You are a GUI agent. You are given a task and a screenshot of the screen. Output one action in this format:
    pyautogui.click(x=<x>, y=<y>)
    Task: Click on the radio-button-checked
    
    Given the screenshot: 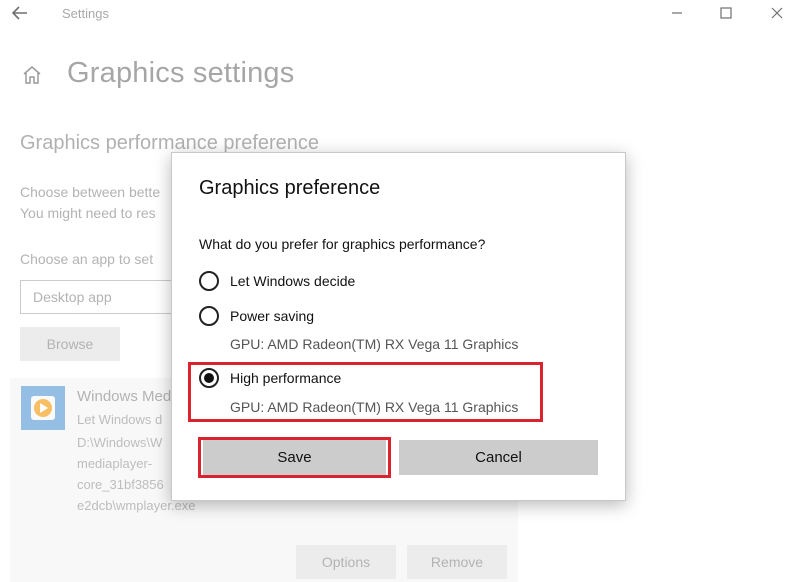 What is the action you would take?
    pyautogui.click(x=209, y=378)
    